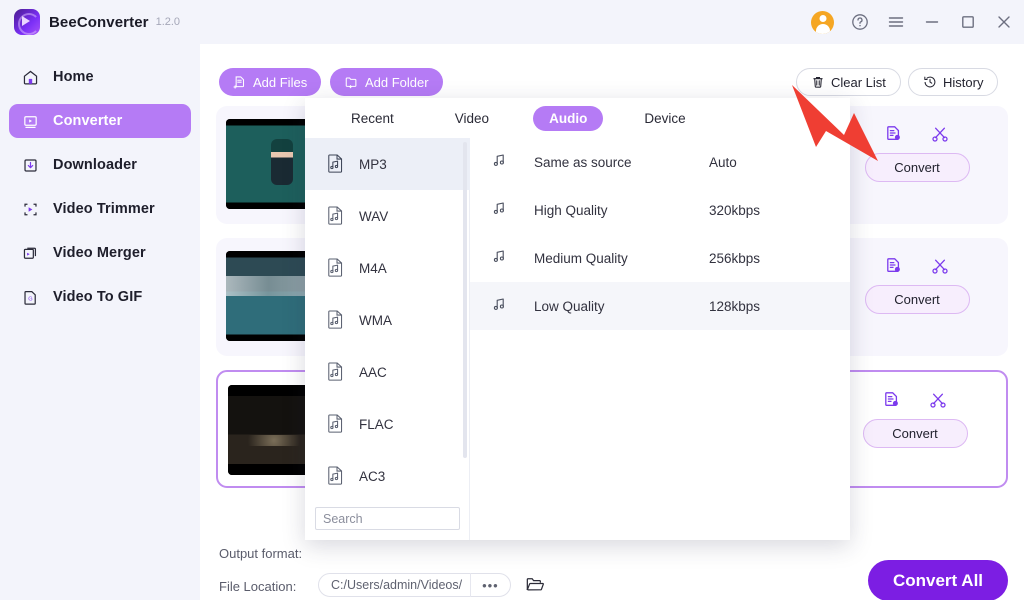  What do you see at coordinates (465, 300) in the screenshot?
I see `format-list-scrollbar` at bounding box center [465, 300].